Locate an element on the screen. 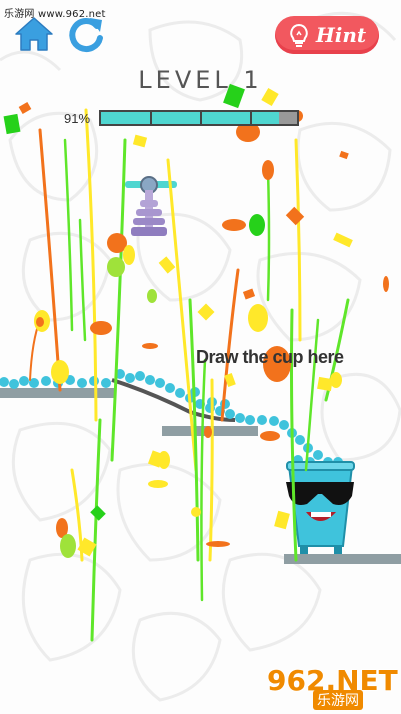 The height and width of the screenshot is (714, 401). hint-button: Hint is located at coordinates (327, 35).